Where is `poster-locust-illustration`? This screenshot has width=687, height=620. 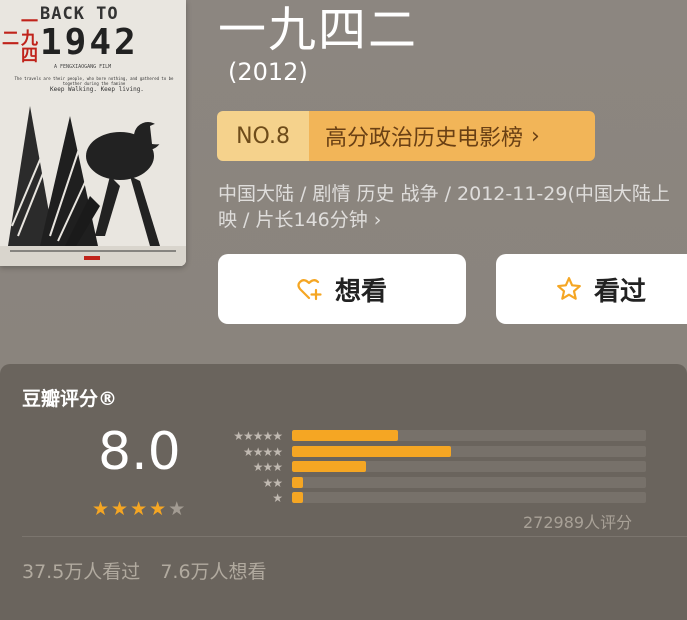 poster-locust-illustration is located at coordinates (93, 181).